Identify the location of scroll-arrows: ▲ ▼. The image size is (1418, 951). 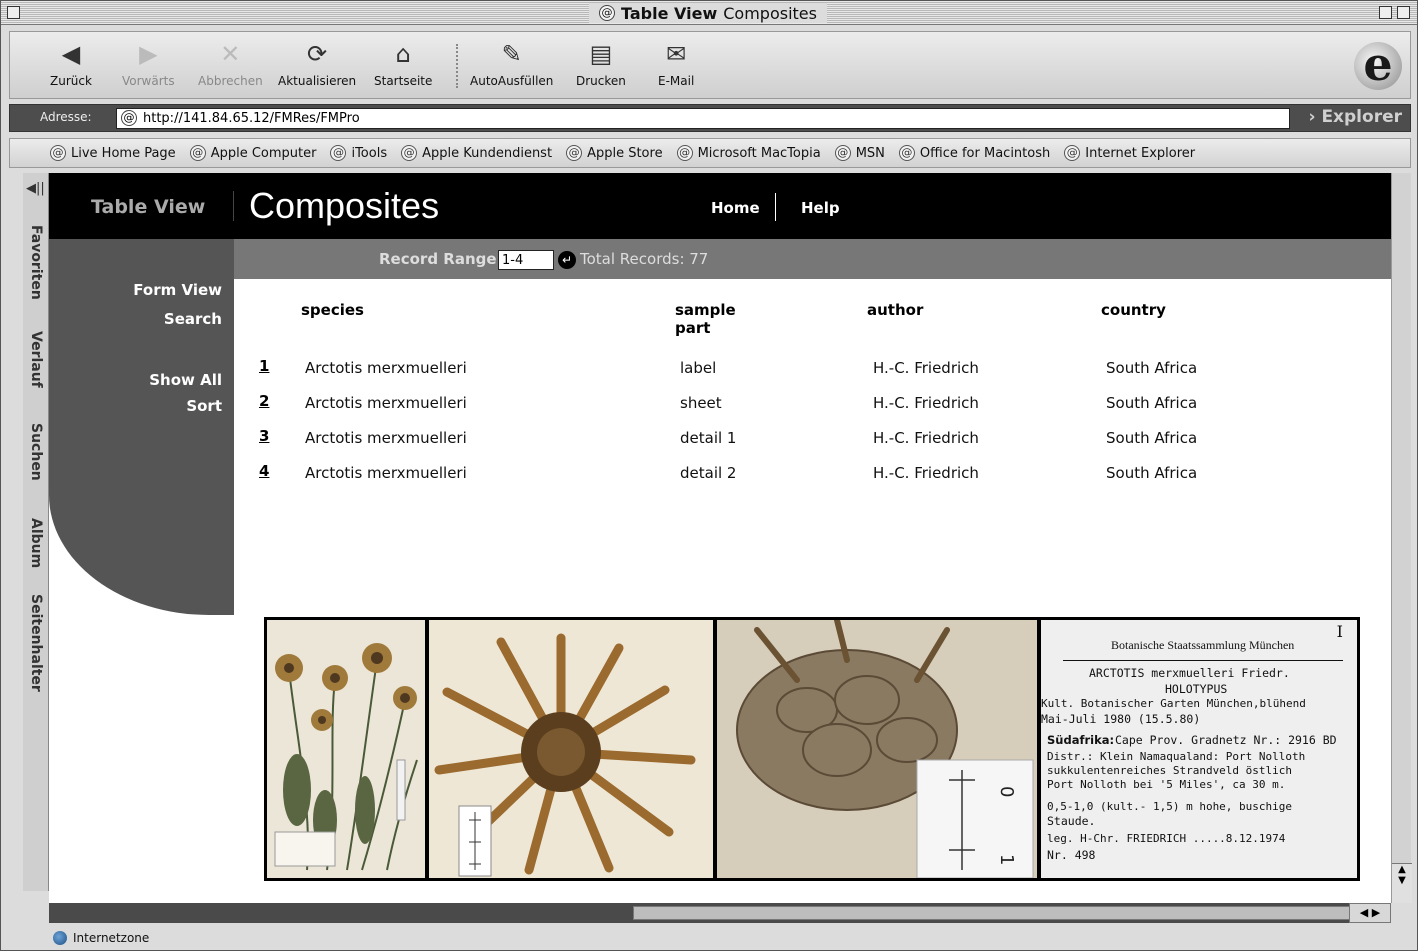
(1402, 883).